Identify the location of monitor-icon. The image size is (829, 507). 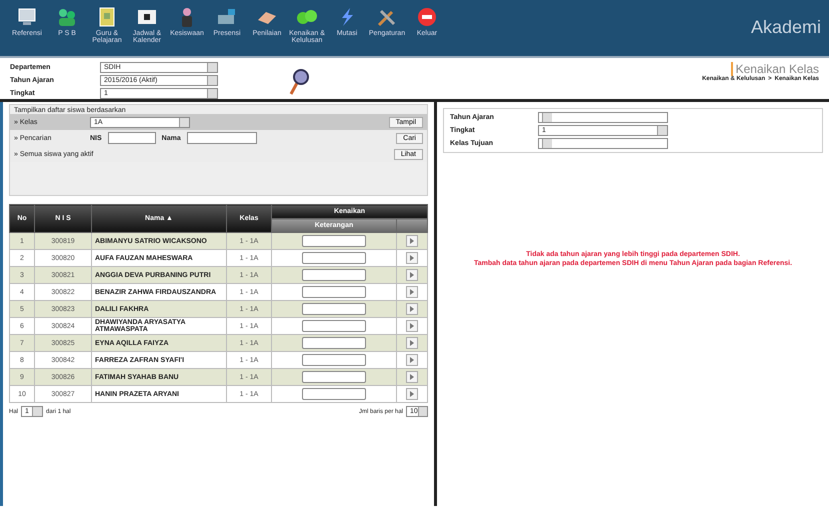
(27, 17).